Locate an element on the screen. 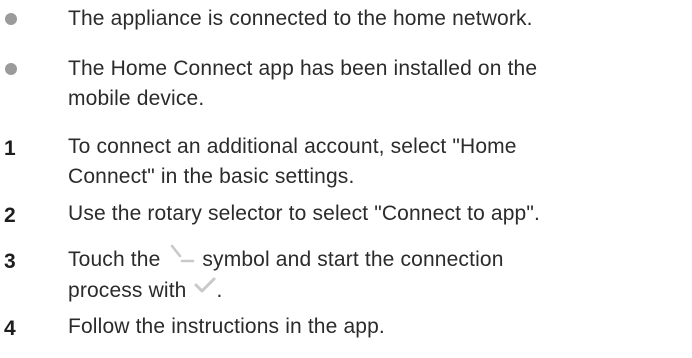 The width and height of the screenshot is (692, 358). text-fragment: symbol and start the connection is located at coordinates (350, 260).